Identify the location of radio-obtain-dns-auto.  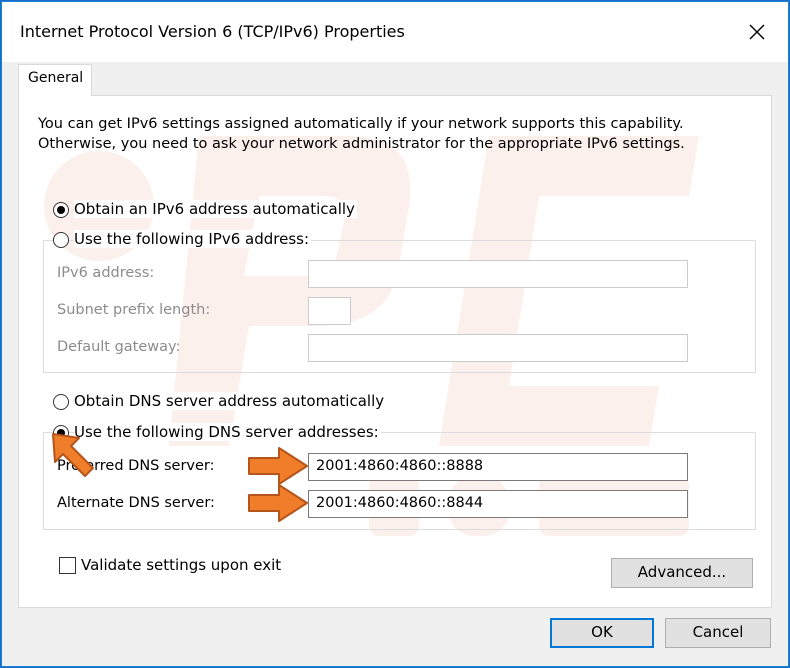
(61, 402).